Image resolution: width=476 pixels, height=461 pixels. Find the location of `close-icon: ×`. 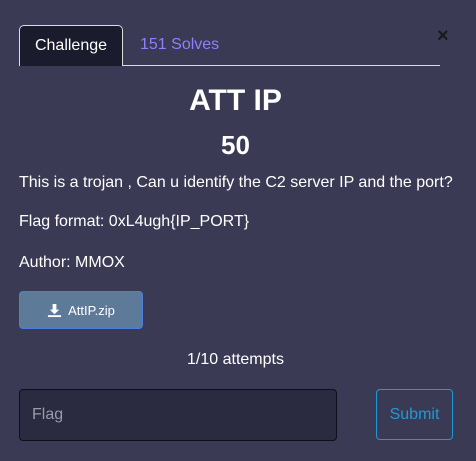

close-icon: × is located at coordinates (443, 36).